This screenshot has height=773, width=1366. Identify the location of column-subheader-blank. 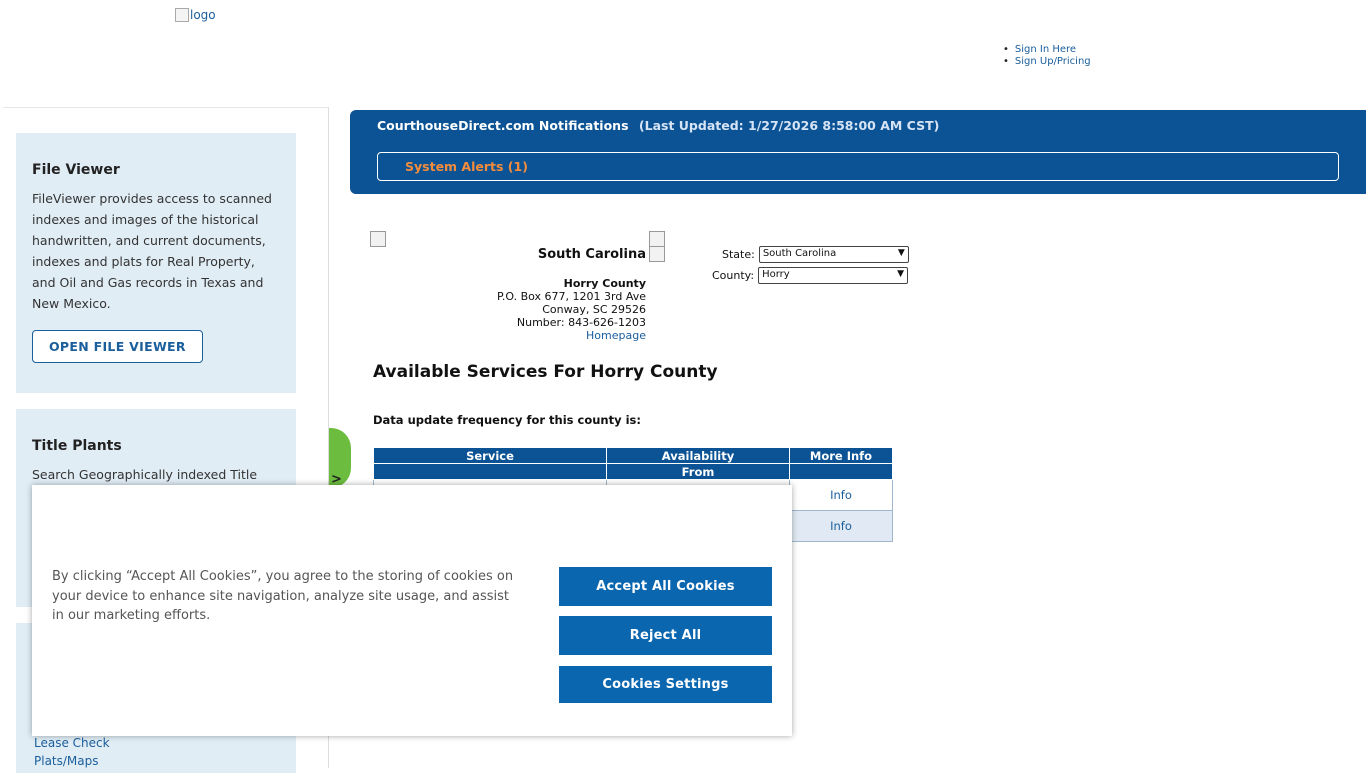
(490, 471).